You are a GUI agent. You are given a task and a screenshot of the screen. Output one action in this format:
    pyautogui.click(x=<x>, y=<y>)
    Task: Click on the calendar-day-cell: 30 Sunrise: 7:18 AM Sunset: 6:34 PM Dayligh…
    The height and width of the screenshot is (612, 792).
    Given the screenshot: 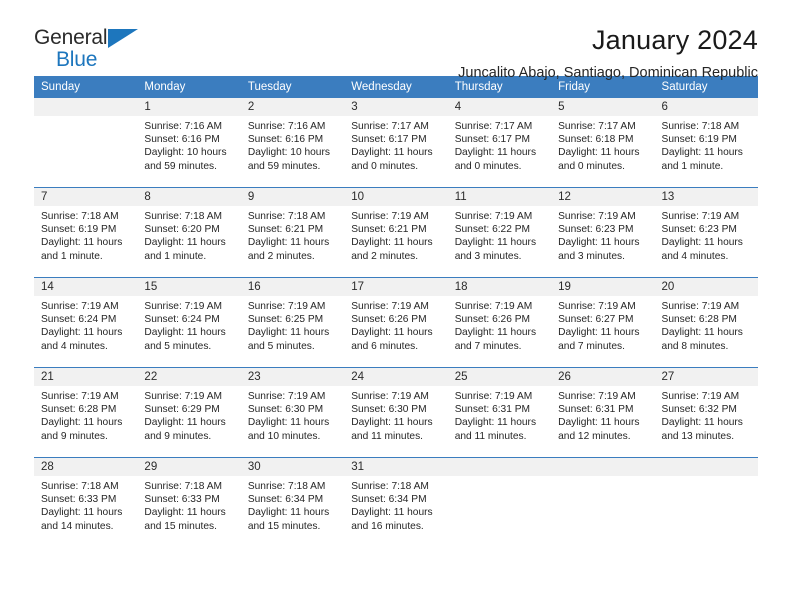 What is the action you would take?
    pyautogui.click(x=292, y=502)
    